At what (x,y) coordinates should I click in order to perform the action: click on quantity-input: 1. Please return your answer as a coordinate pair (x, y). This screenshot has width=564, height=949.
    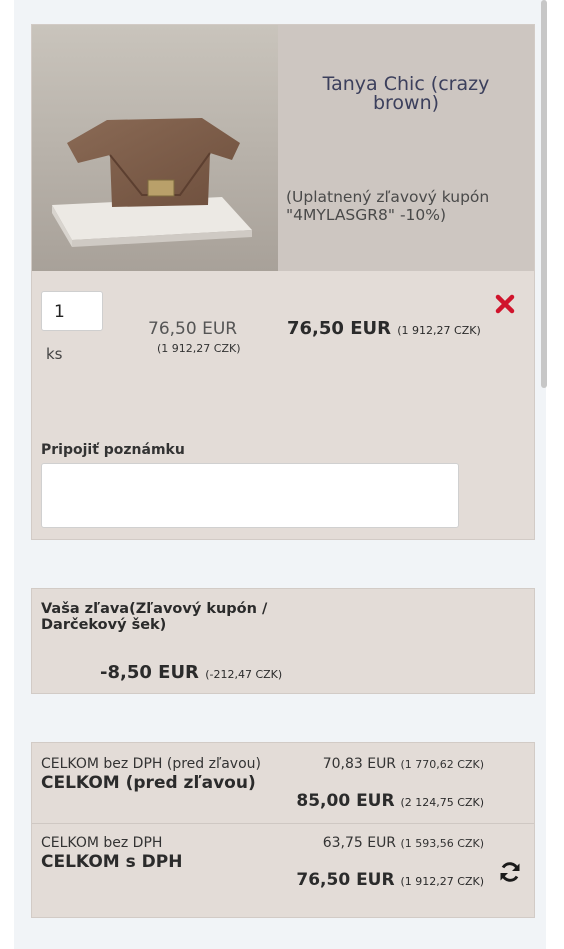
    Looking at the image, I should click on (72, 311).